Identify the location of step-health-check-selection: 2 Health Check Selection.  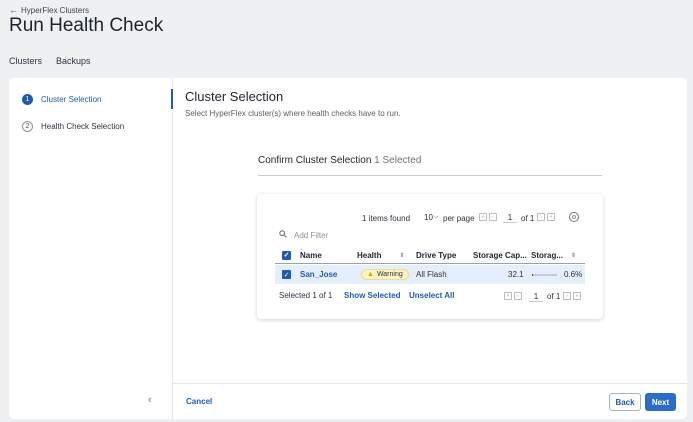
(73, 126).